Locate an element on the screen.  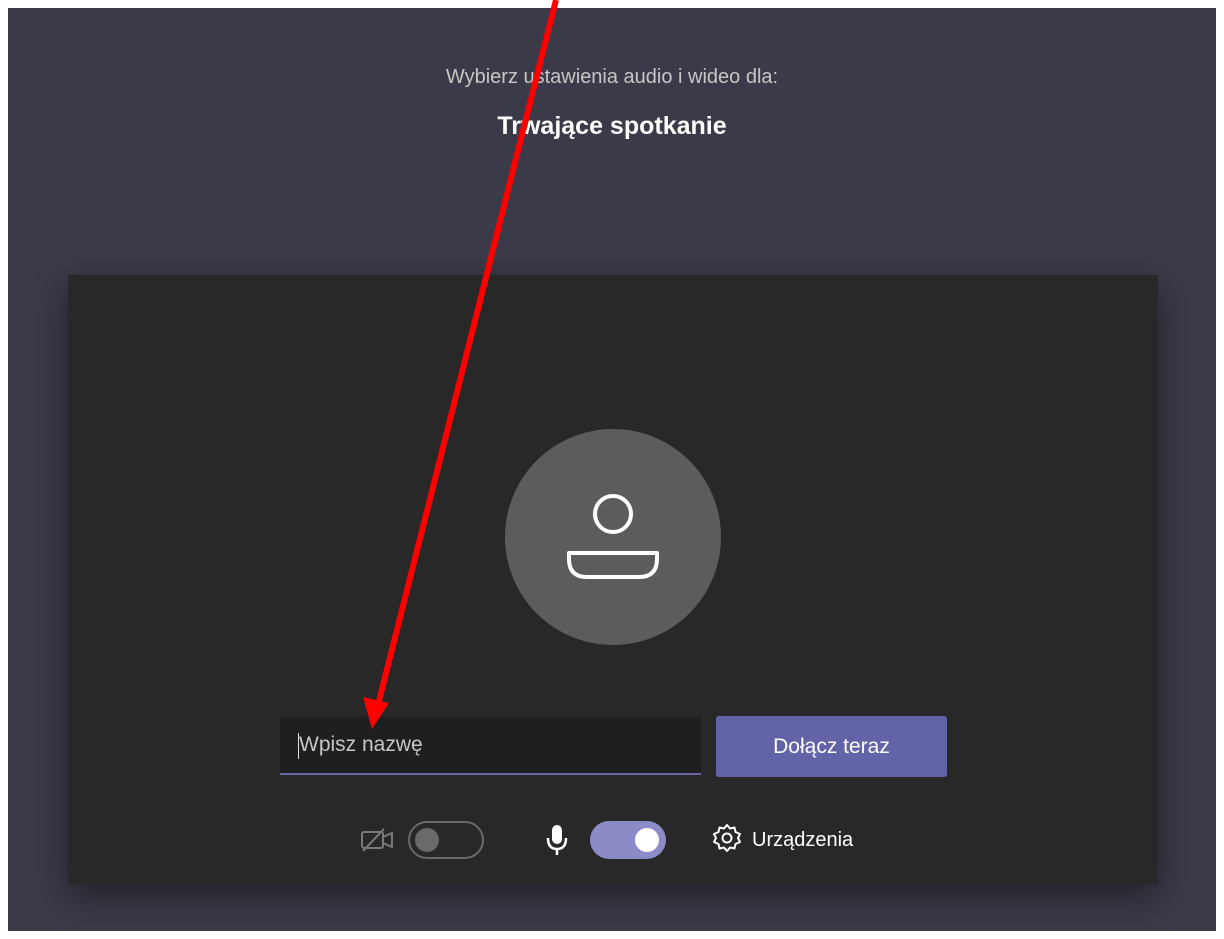
devices-button: Urządzenia is located at coordinates (782, 840).